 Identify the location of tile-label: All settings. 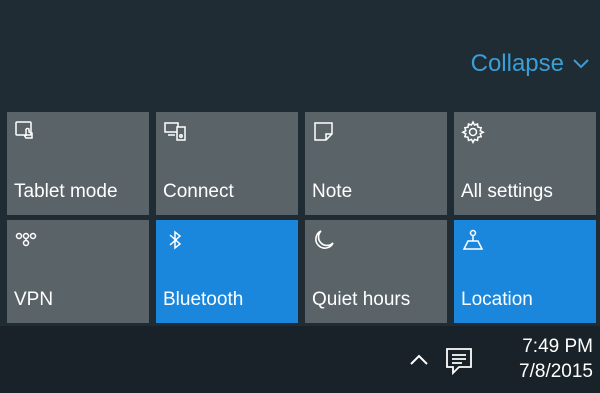
(507, 191).